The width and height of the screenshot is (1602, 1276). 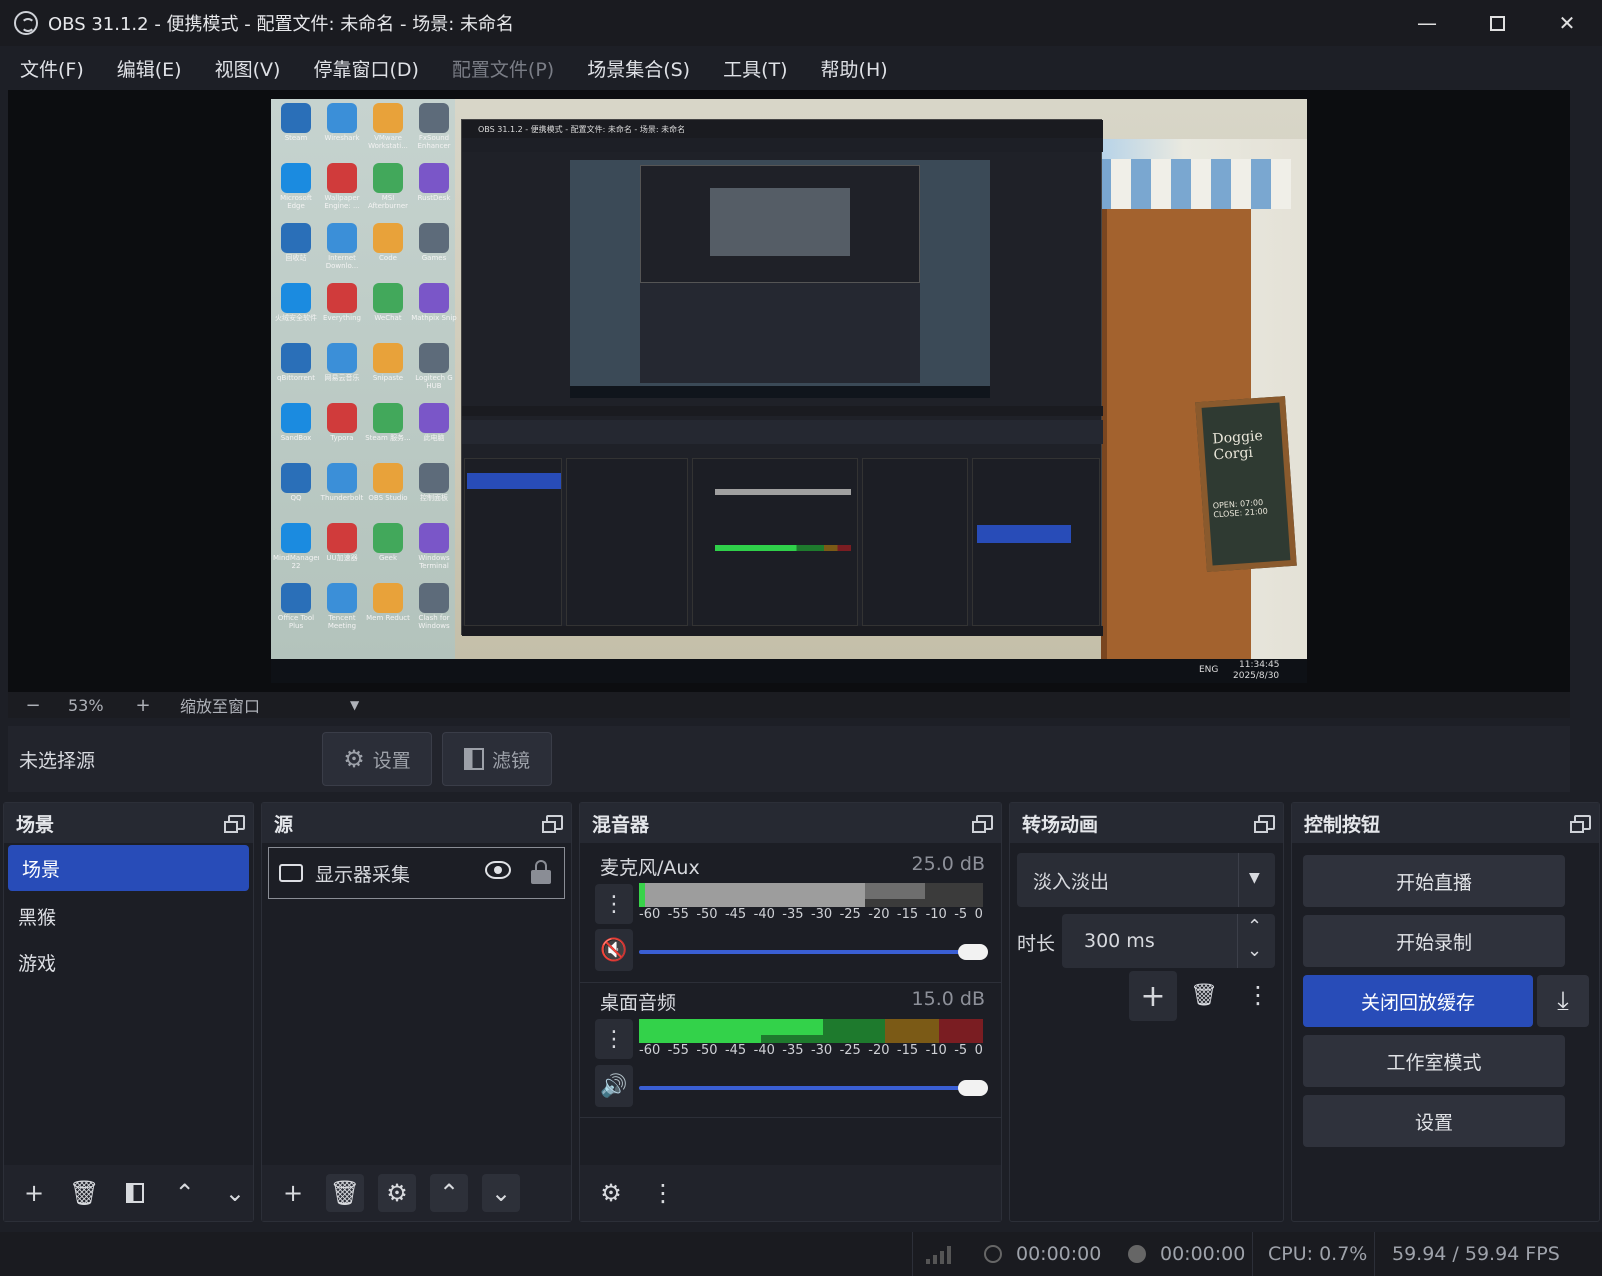 What do you see at coordinates (1427, 23) in the screenshot?
I see `minimize-icon: —` at bounding box center [1427, 23].